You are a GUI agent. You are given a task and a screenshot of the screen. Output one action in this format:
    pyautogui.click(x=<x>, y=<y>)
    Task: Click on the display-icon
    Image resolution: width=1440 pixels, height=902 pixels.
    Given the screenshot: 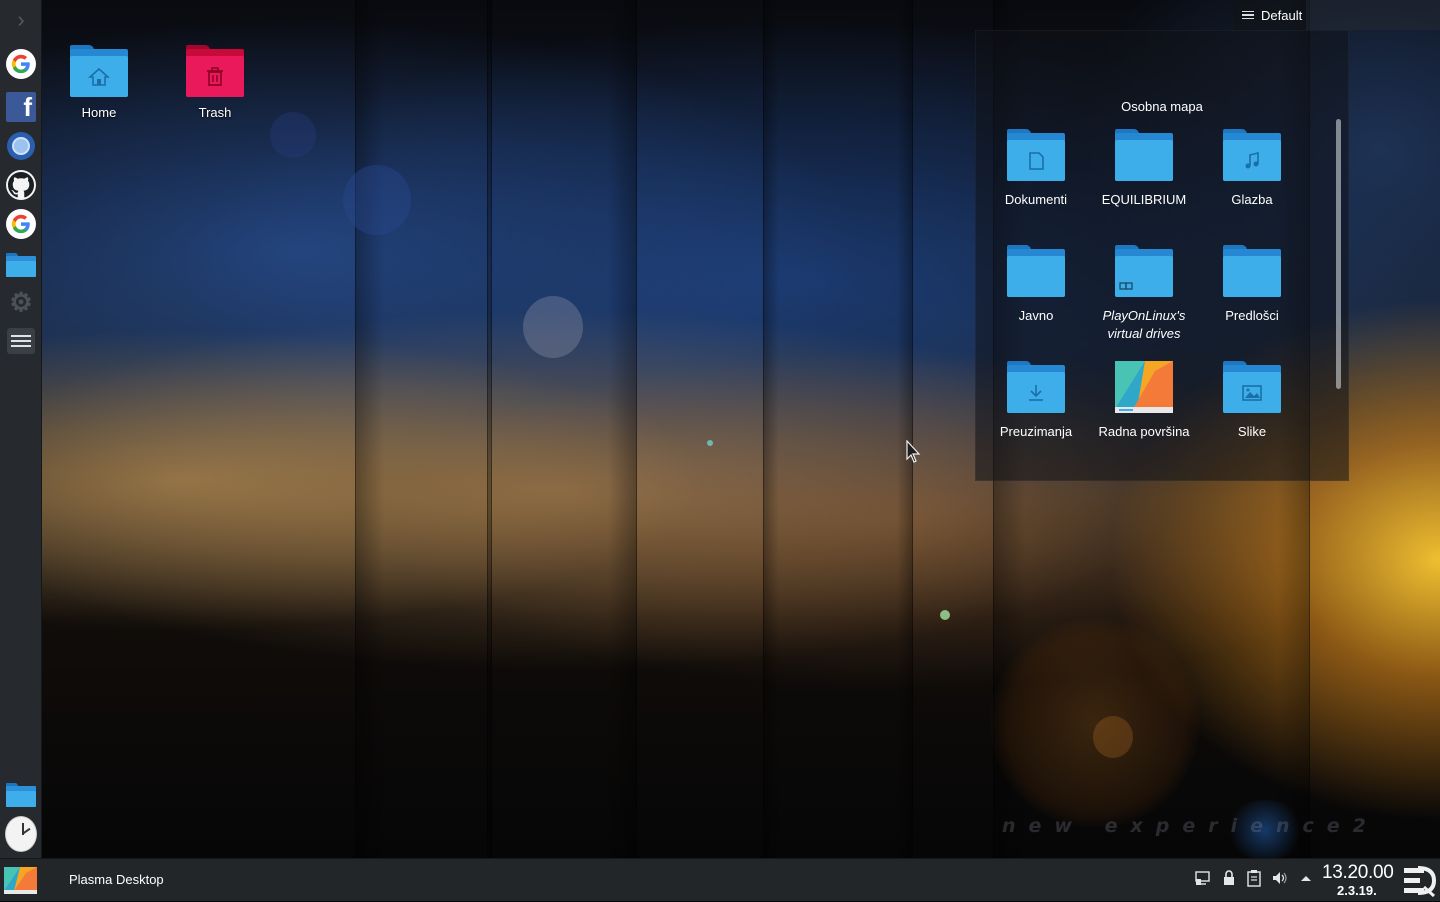 What is the action you would take?
    pyautogui.click(x=1203, y=880)
    